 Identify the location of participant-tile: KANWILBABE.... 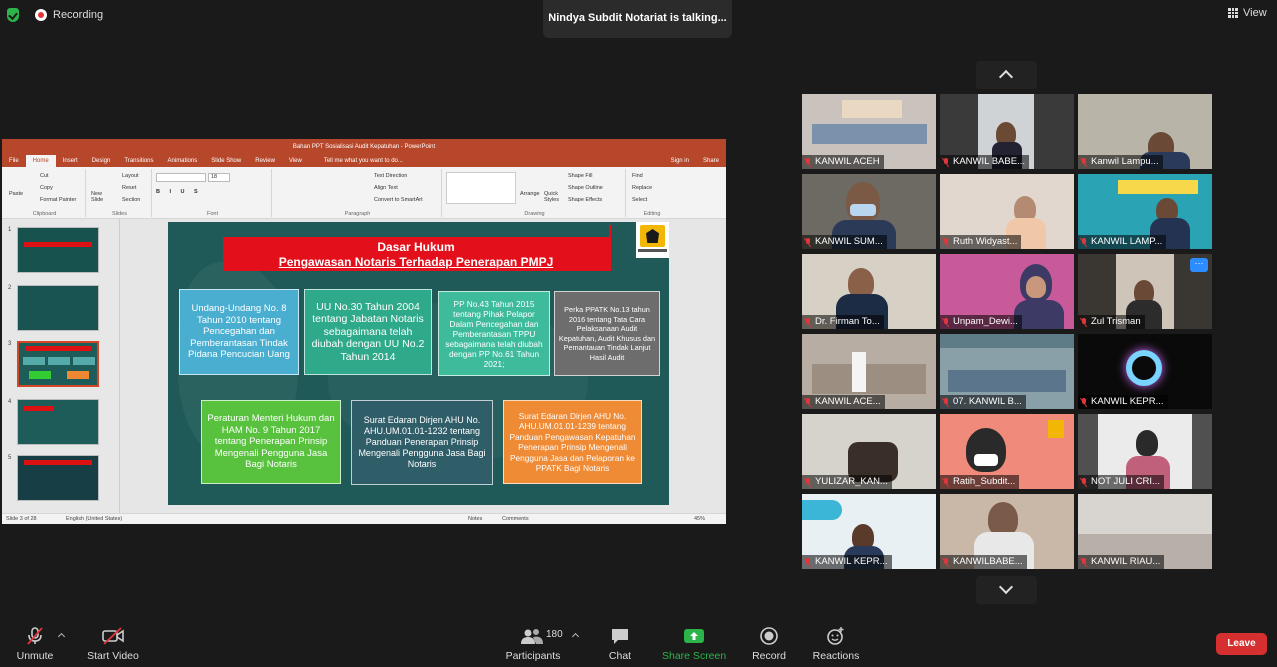
(1007, 531).